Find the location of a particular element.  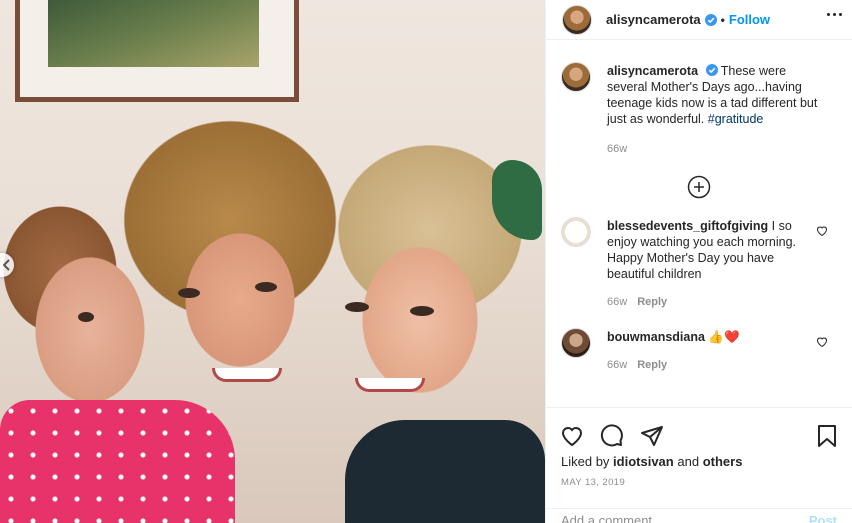

comment-username: bouwmansdiana is located at coordinates (656, 337).